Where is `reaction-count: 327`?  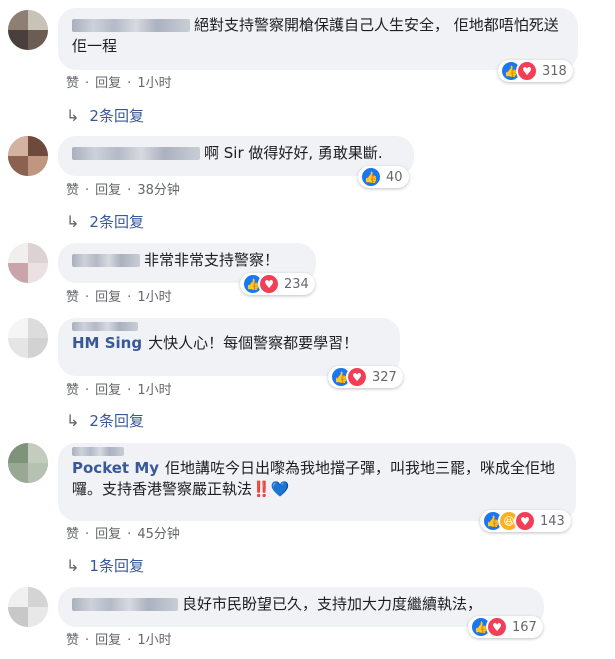 reaction-count: 327 is located at coordinates (384, 377).